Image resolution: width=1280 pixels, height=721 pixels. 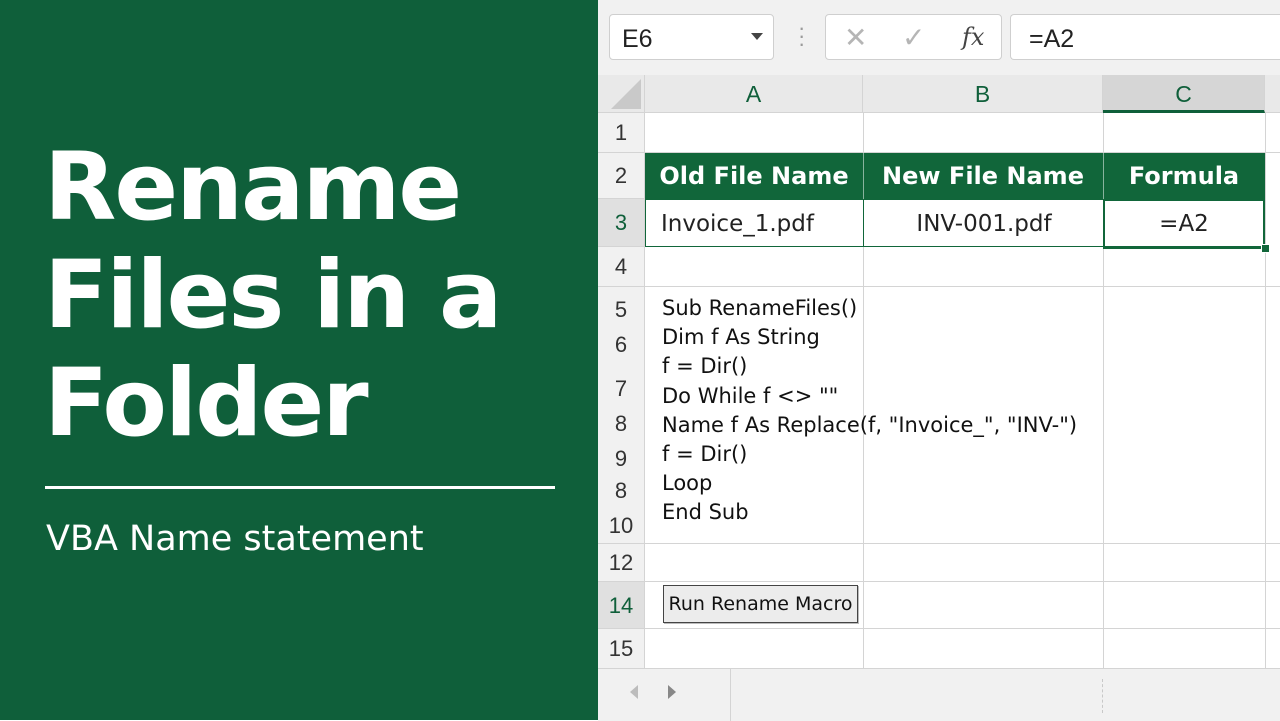 I want to click on insert-function-icon: fx, so click(x=973, y=37).